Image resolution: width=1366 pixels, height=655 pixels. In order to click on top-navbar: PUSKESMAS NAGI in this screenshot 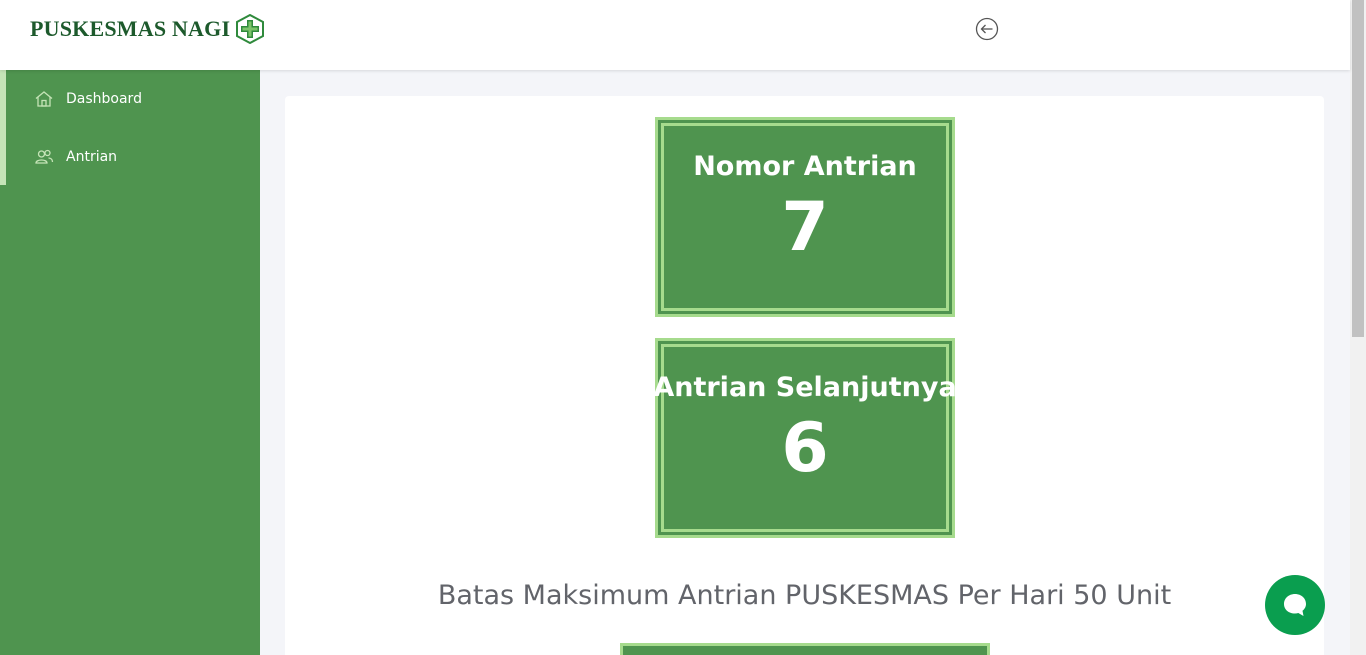, I will do `click(675, 35)`.